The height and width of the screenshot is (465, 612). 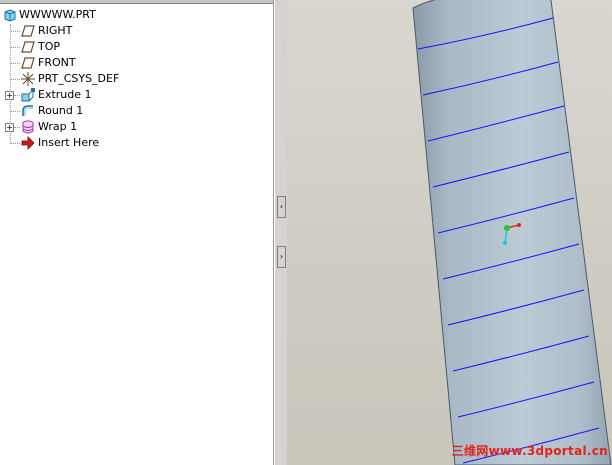 What do you see at coordinates (136, 63) in the screenshot?
I see `tree-item-front: FRONT` at bounding box center [136, 63].